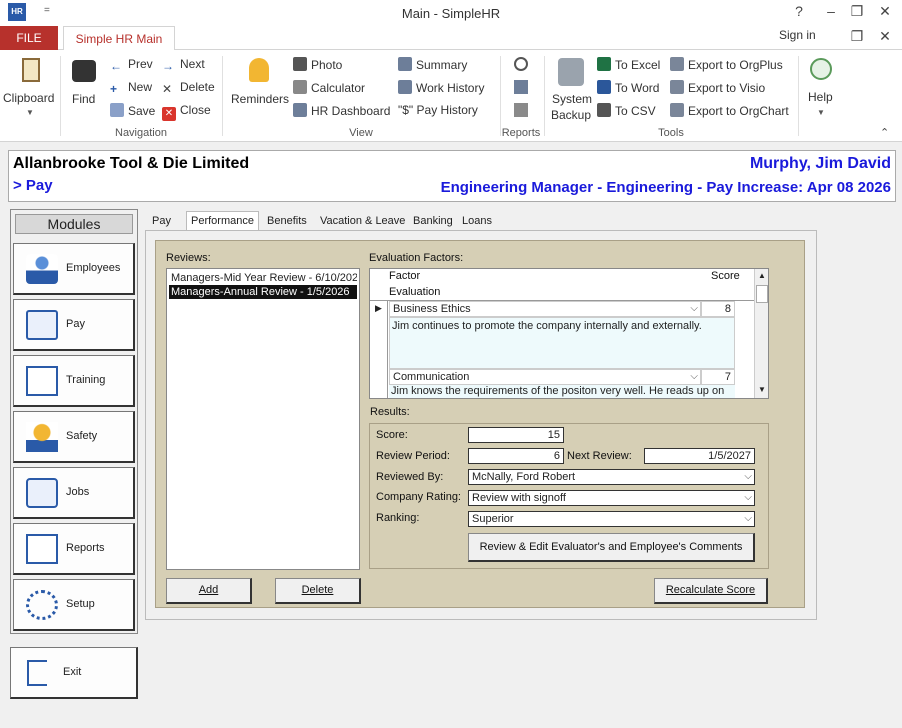 This screenshot has width=902, height=728. Describe the element at coordinates (42, 325) in the screenshot. I see `pay-money-icon` at that location.